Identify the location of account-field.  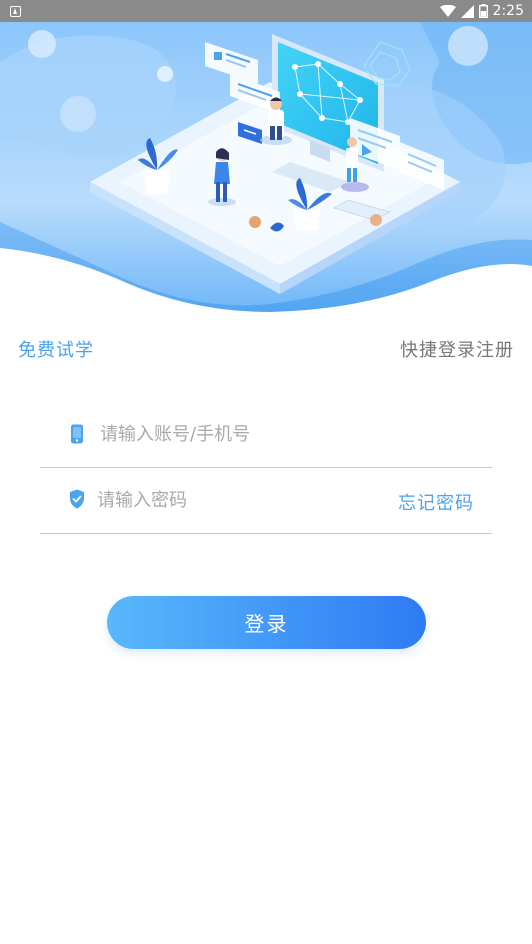
(266, 435).